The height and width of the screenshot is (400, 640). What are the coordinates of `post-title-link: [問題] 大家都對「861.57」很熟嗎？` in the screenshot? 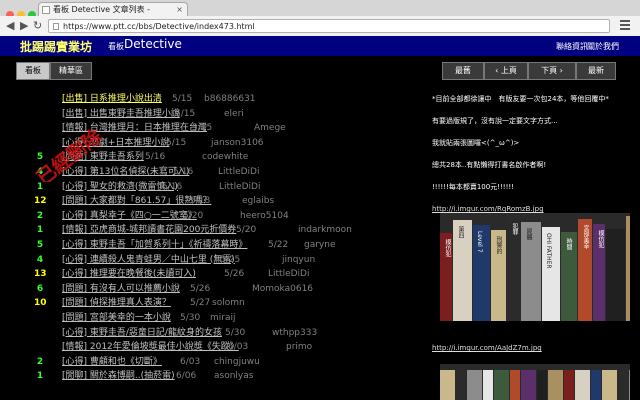 It's located at (136, 201).